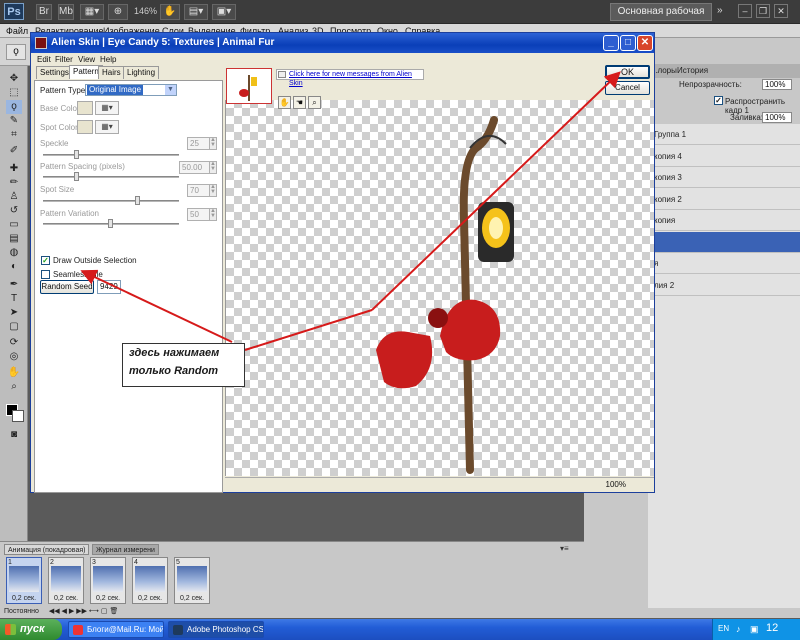  Describe the element at coordinates (67, 287) in the screenshot. I see `random-seed-button: Random Seed` at that location.